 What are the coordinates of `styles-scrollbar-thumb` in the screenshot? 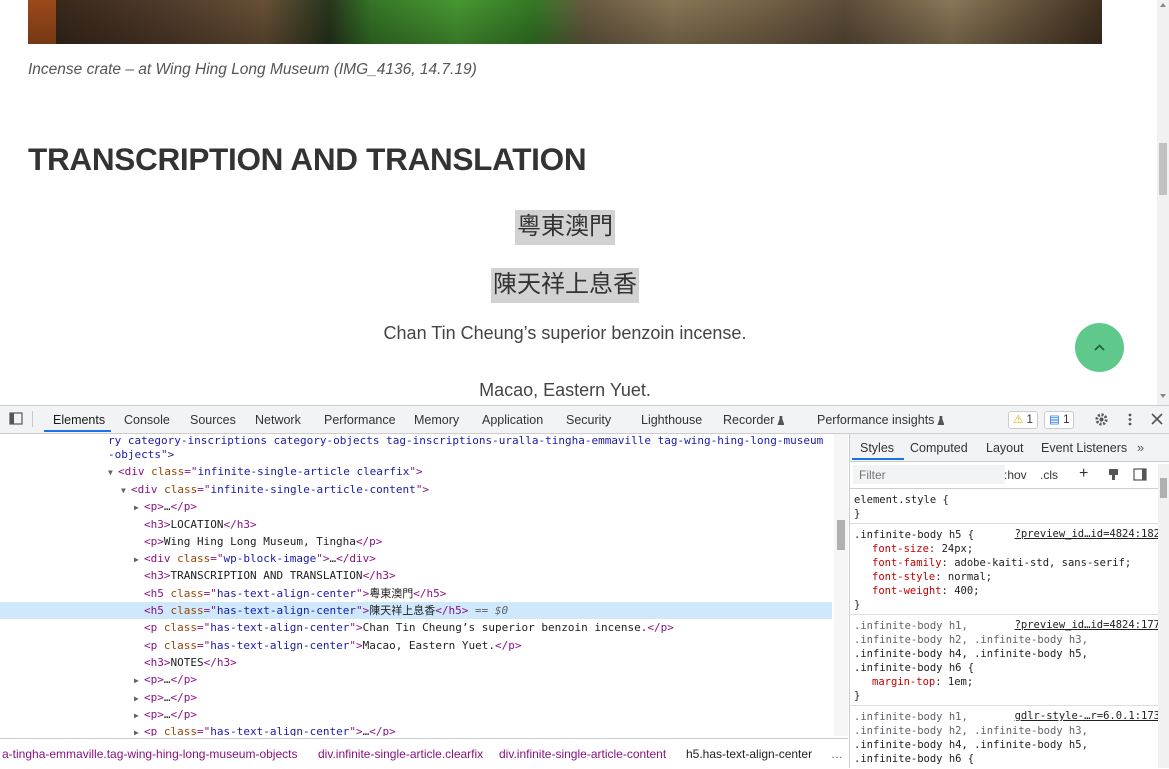 It's located at (1163, 488).